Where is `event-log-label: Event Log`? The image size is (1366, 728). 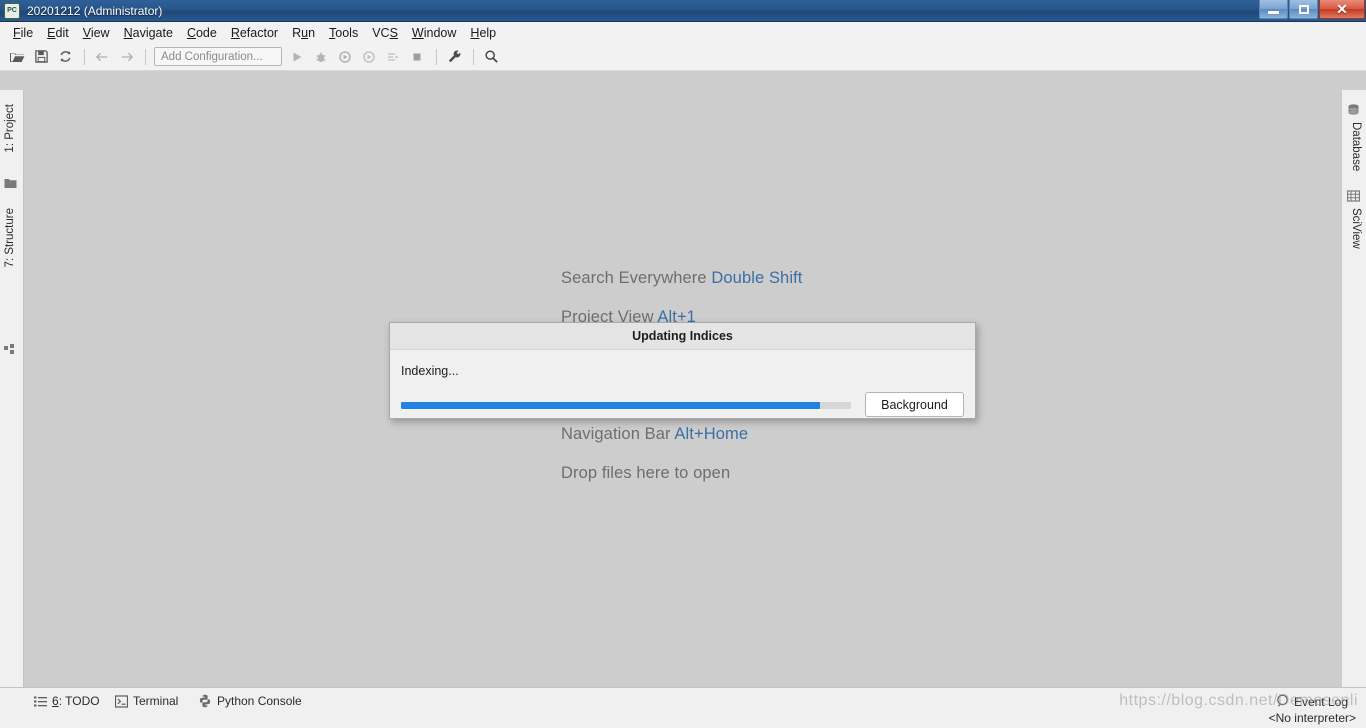
event-log-label: Event Log is located at coordinates (1320, 702).